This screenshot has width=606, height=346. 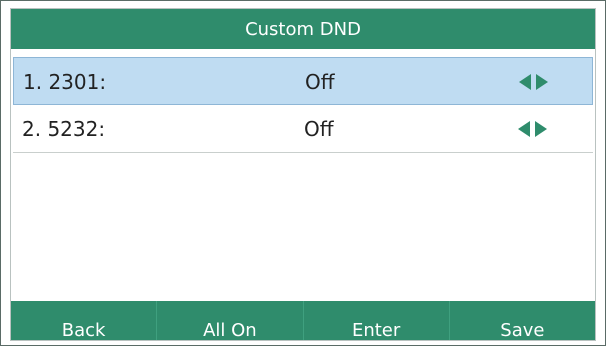 What do you see at coordinates (84, 321) in the screenshot?
I see `back-softkey: Back` at bounding box center [84, 321].